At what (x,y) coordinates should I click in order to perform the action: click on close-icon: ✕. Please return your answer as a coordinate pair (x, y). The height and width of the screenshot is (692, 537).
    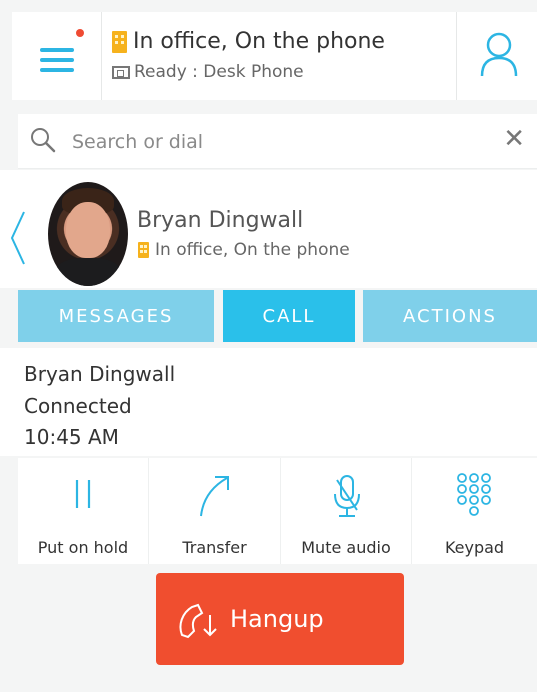
    Looking at the image, I should click on (514, 139).